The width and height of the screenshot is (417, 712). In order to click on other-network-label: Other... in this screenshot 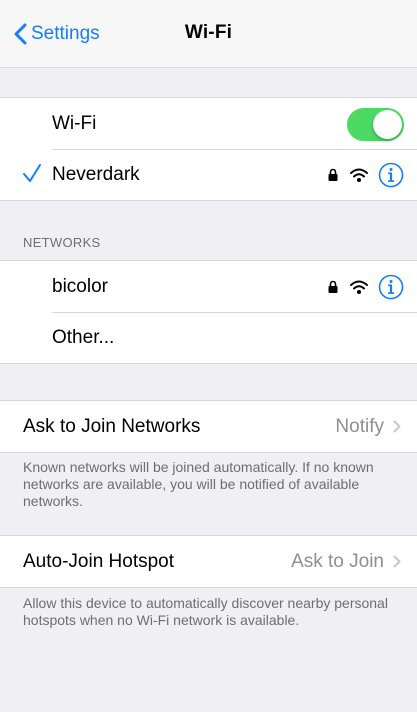, I will do `click(83, 337)`.